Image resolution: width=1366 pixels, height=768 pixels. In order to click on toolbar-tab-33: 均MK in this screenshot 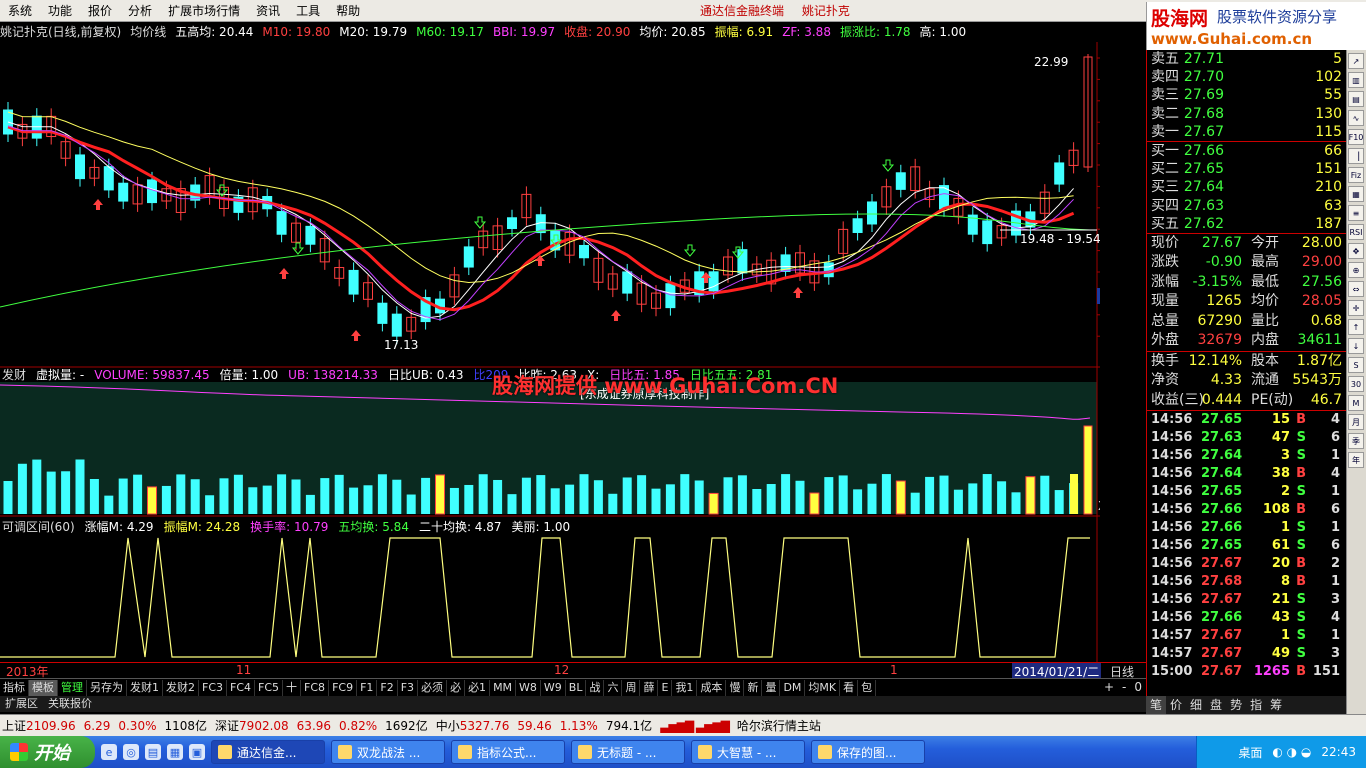, I will do `click(823, 687)`.